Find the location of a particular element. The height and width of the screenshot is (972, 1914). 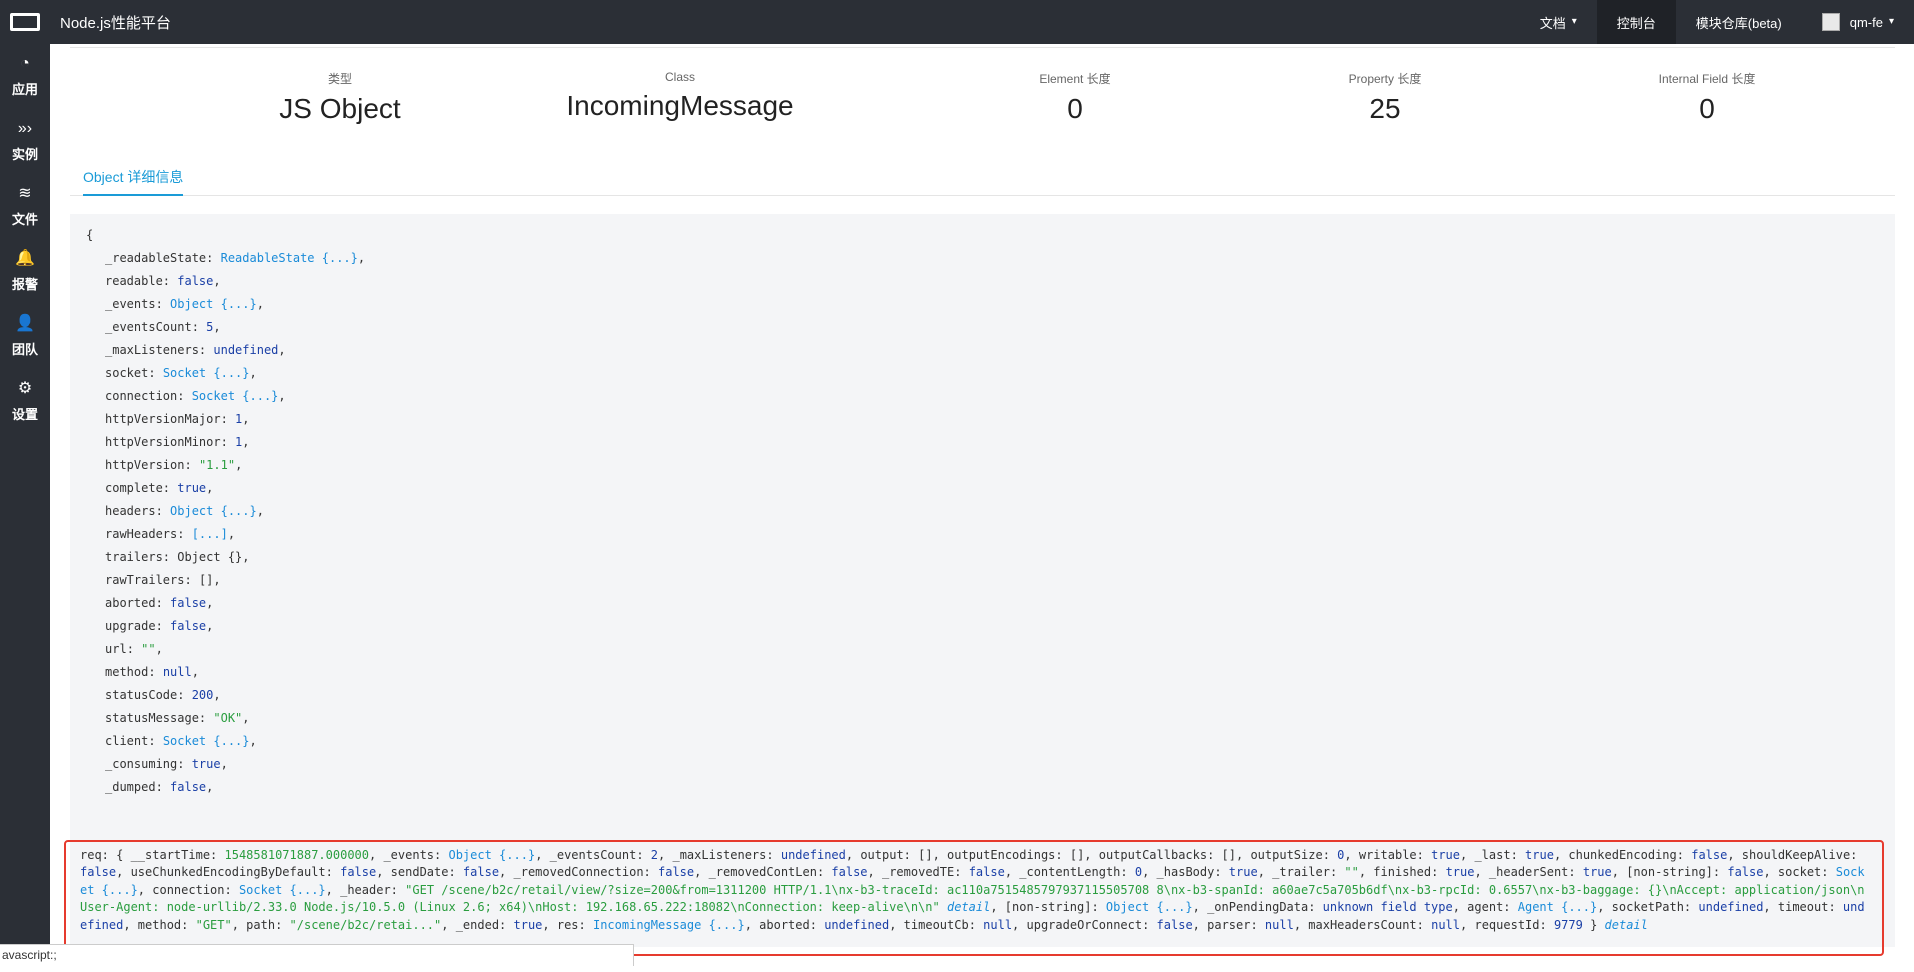

stat-element-length: Element 长度 0 is located at coordinates (1075, 97).